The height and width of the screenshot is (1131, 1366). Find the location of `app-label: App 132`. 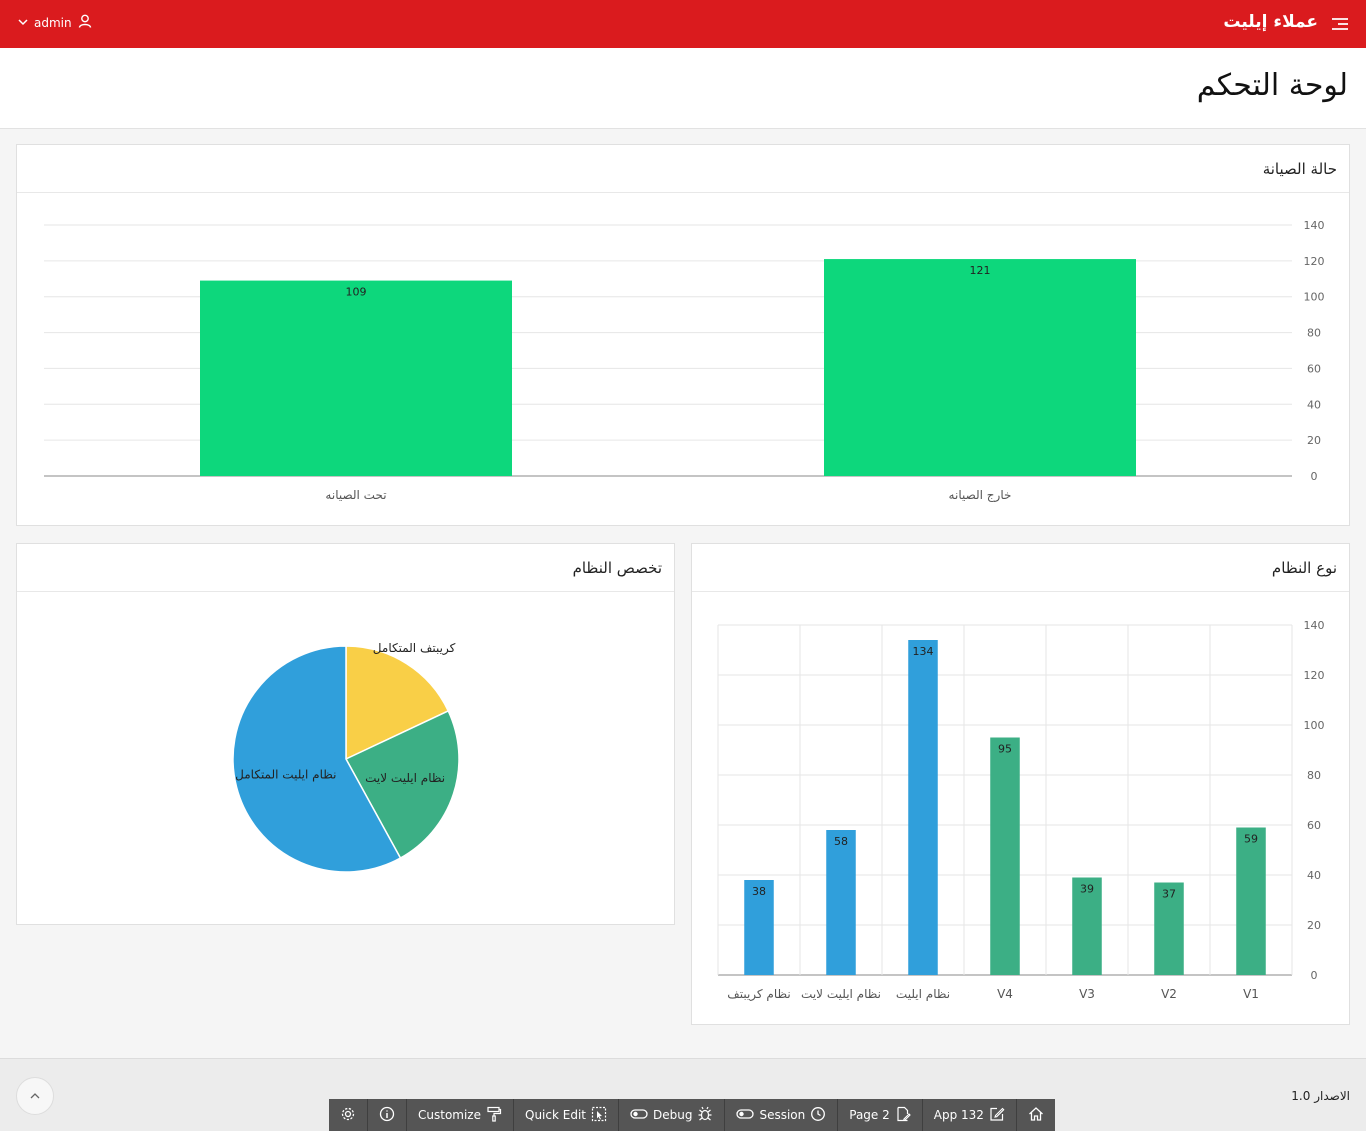

app-label: App 132 is located at coordinates (958, 1115).